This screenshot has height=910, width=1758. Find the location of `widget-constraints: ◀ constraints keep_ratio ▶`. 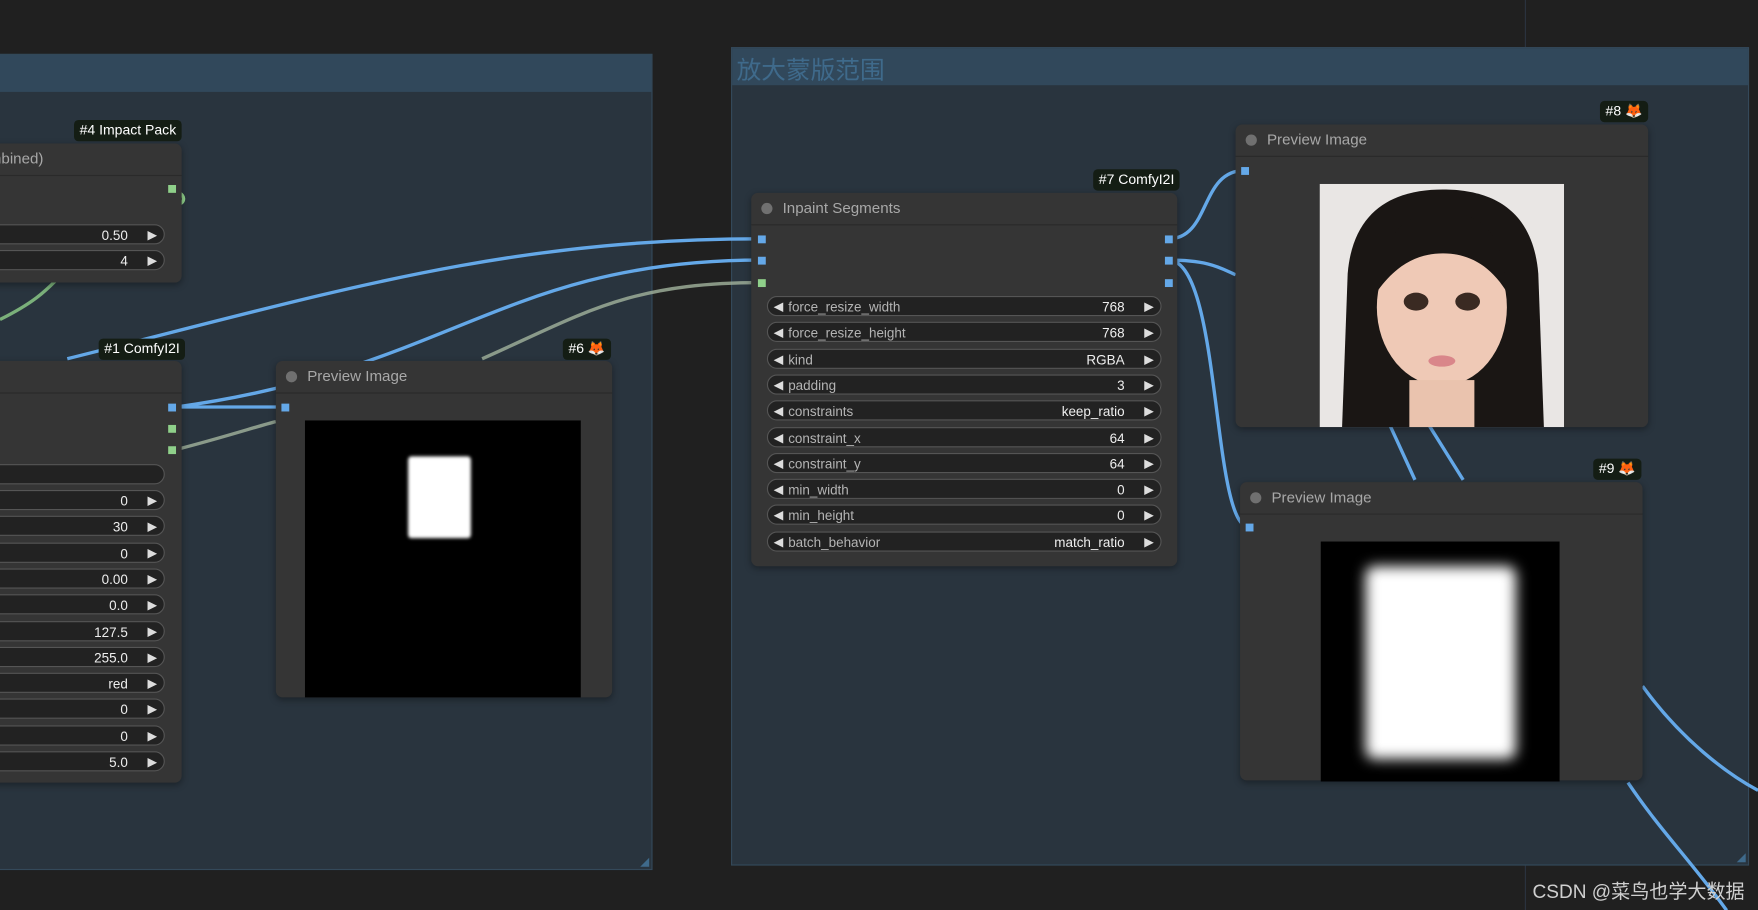

widget-constraints: ◀ constraints keep_ratio ▶ is located at coordinates (964, 411).